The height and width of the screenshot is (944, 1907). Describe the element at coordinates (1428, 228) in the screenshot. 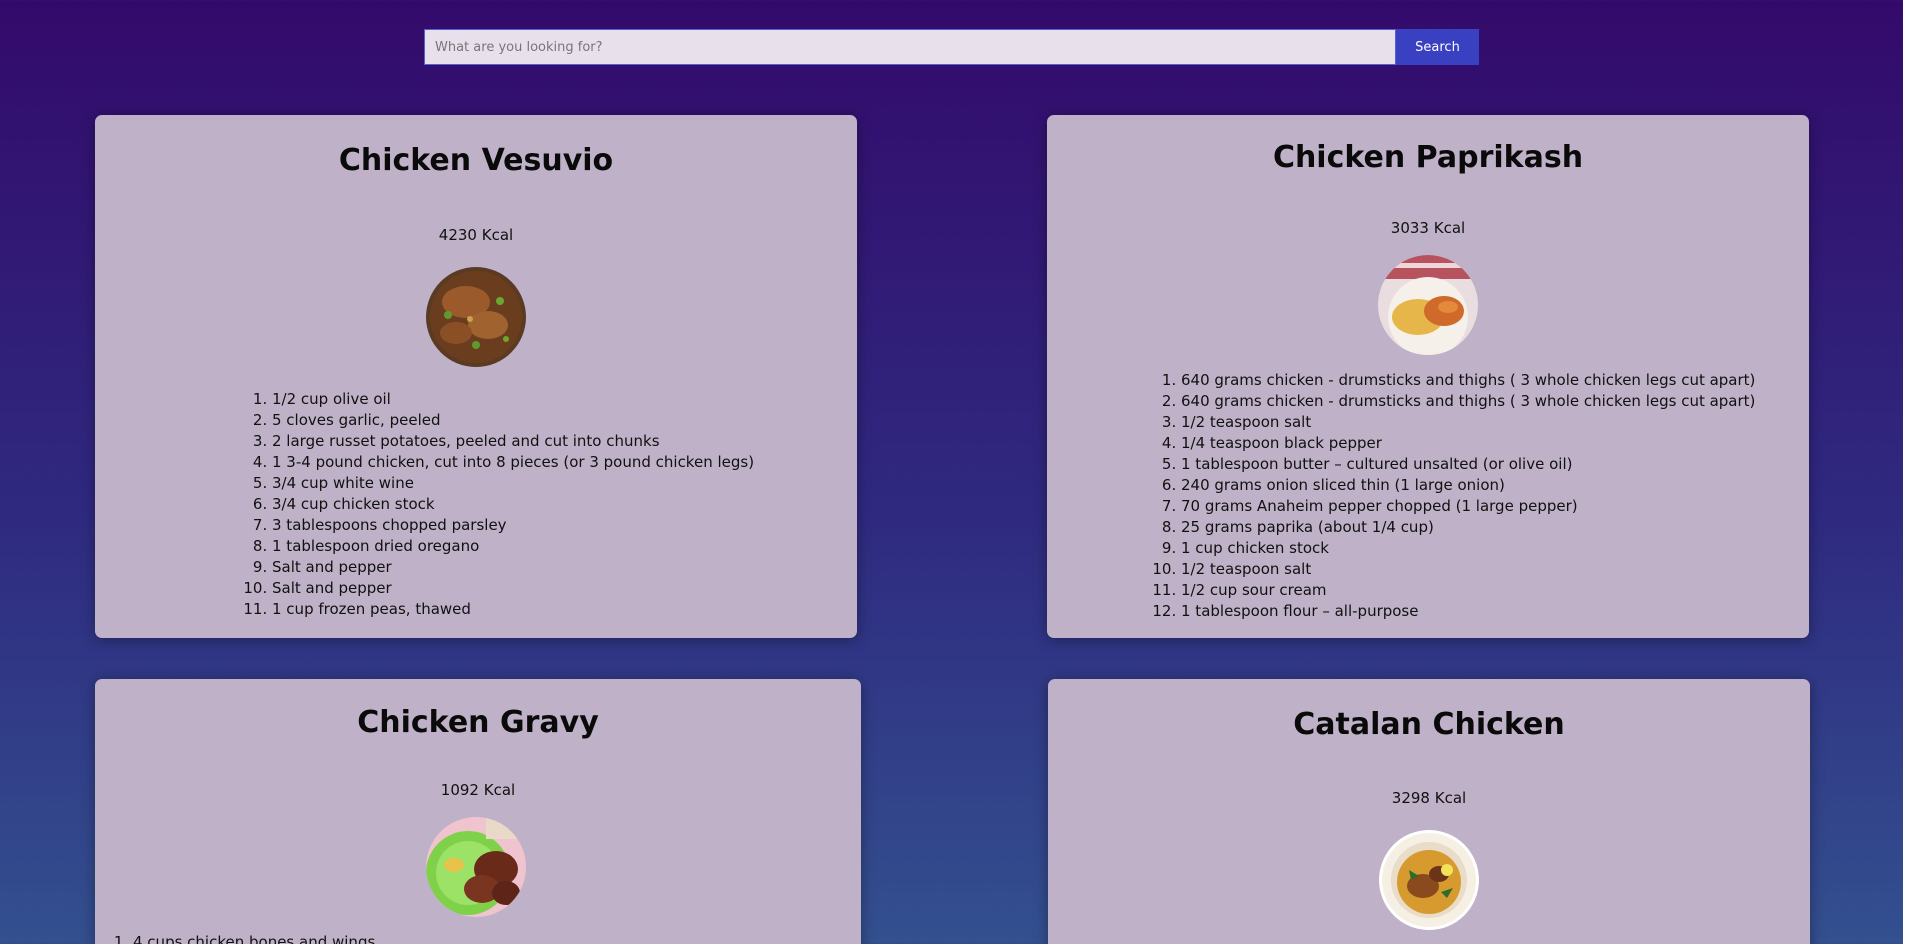

I see `recipe-kcal: 3033 Kcal` at that location.